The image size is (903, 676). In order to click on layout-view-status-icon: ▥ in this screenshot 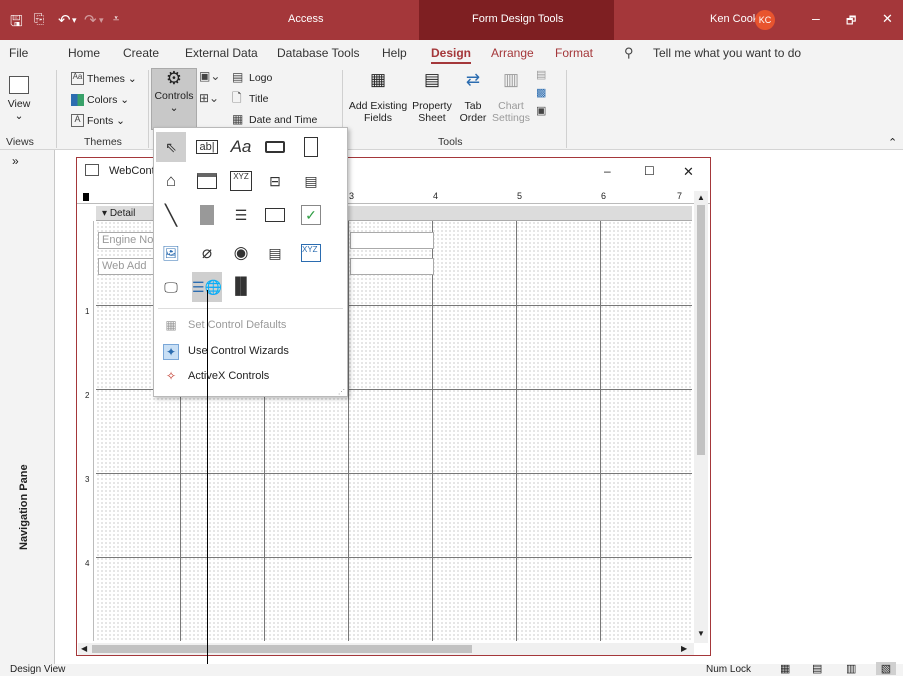, I will do `click(851, 668)`.